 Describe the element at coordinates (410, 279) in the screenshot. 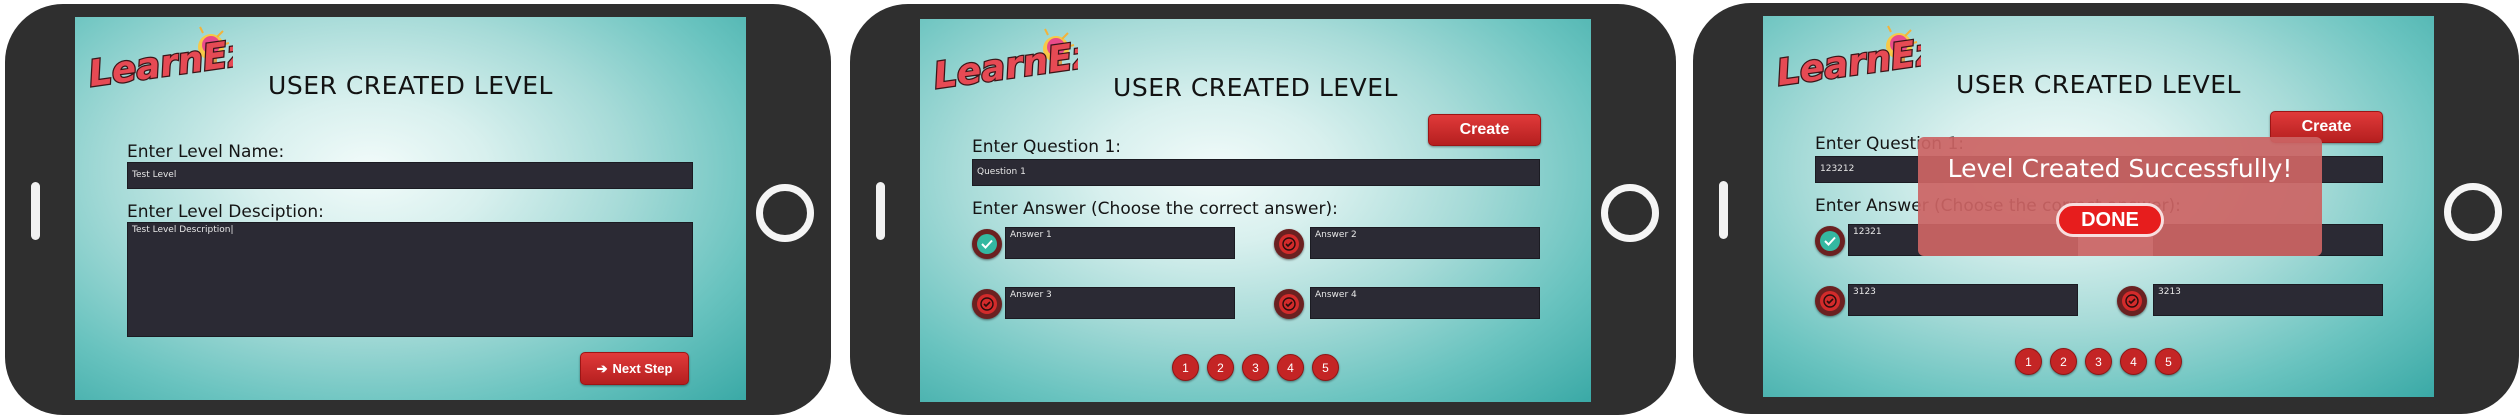

I see `level-description-textarea: Test Level Description|` at that location.